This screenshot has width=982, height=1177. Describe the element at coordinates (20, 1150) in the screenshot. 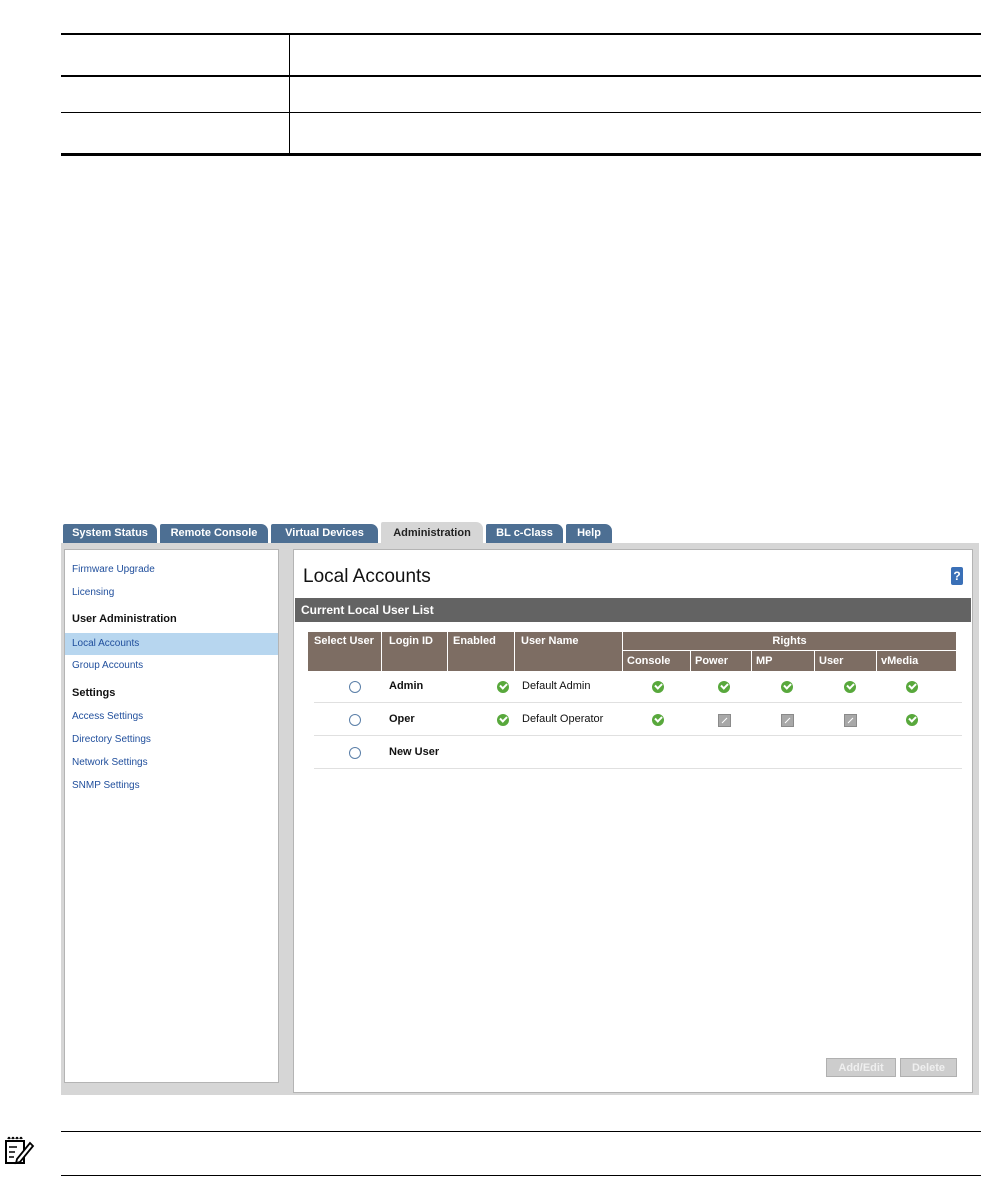

I see `note-pad-icon` at that location.